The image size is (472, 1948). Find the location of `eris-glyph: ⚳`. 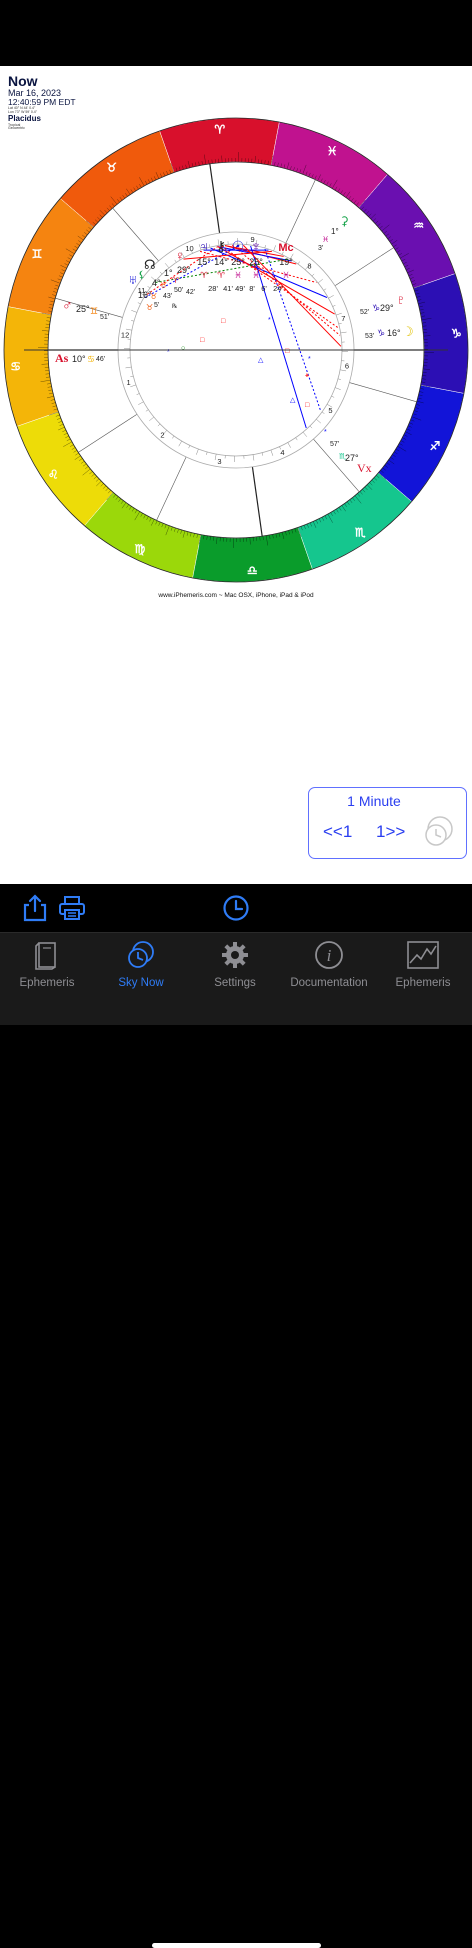

eris-glyph: ⚳ is located at coordinates (344, 221).